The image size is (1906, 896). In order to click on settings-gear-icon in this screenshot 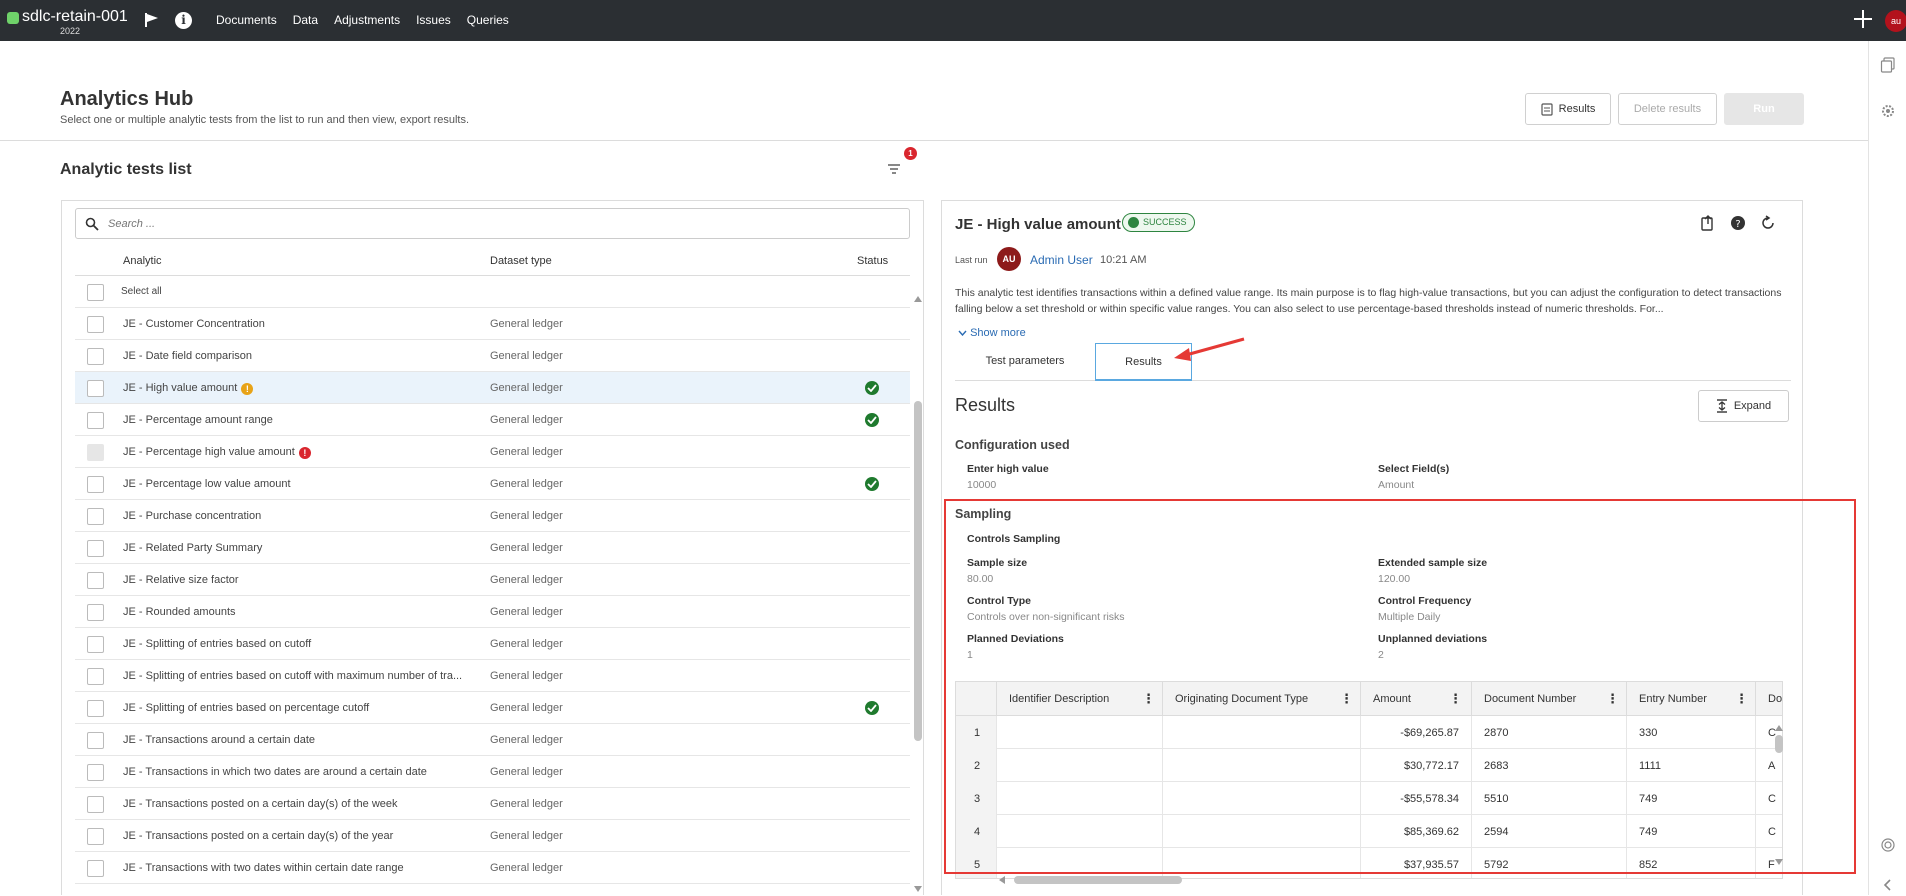, I will do `click(1888, 111)`.